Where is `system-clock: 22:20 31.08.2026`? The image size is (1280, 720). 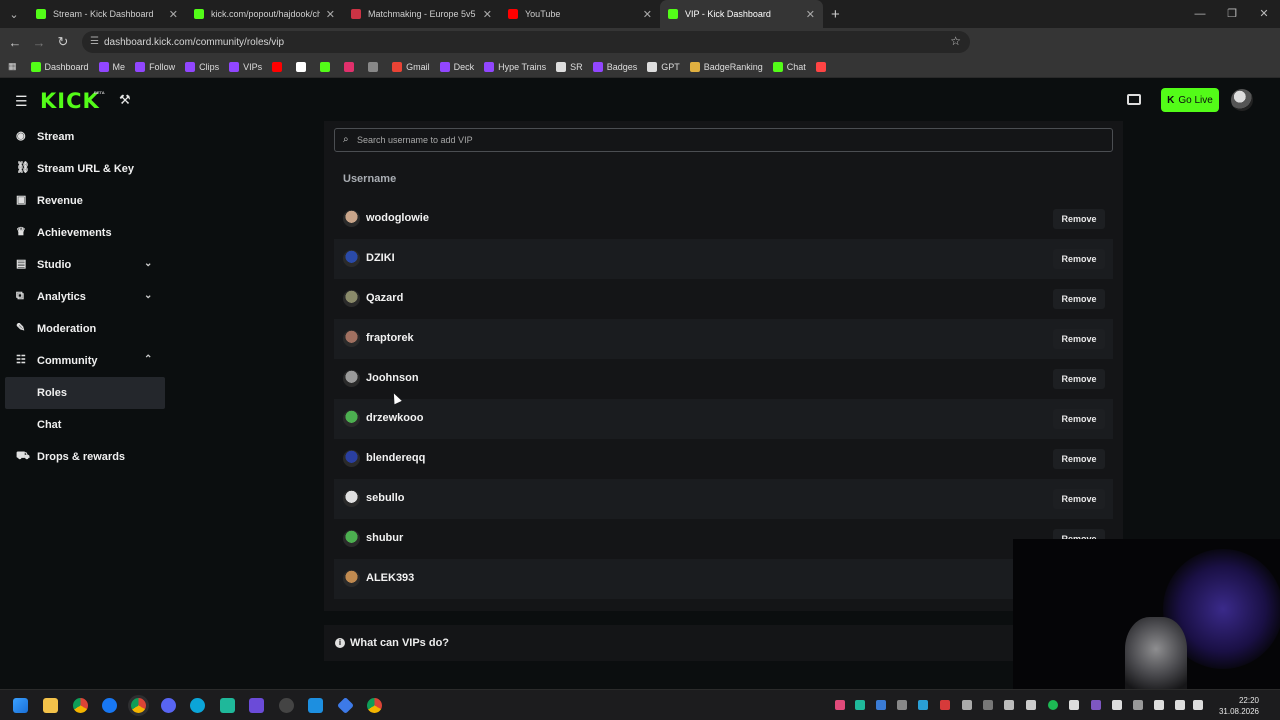
system-clock: 22:20 31.08.2026 is located at coordinates (1233, 706).